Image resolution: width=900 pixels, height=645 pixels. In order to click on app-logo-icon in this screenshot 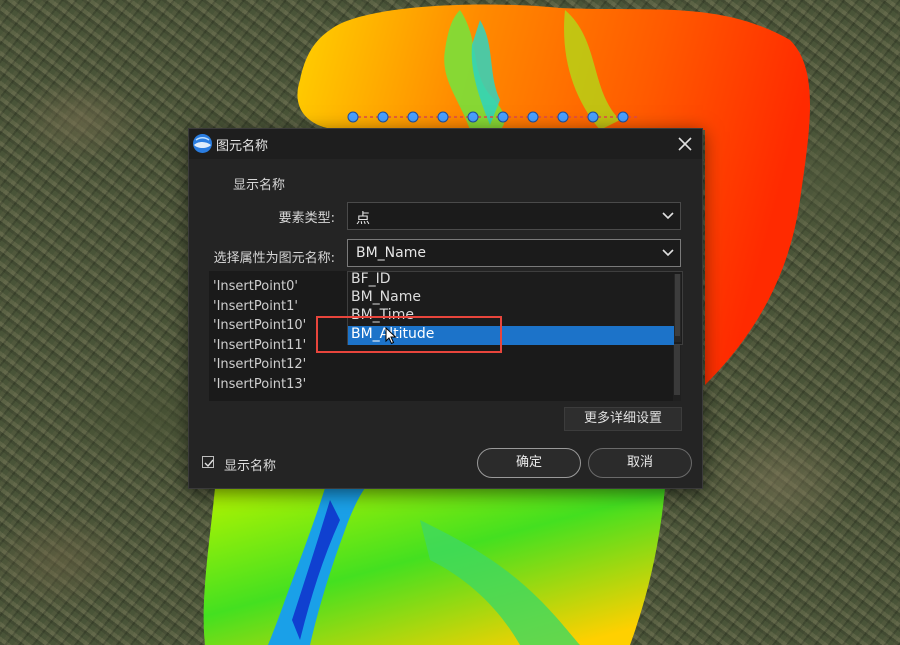, I will do `click(202, 143)`.